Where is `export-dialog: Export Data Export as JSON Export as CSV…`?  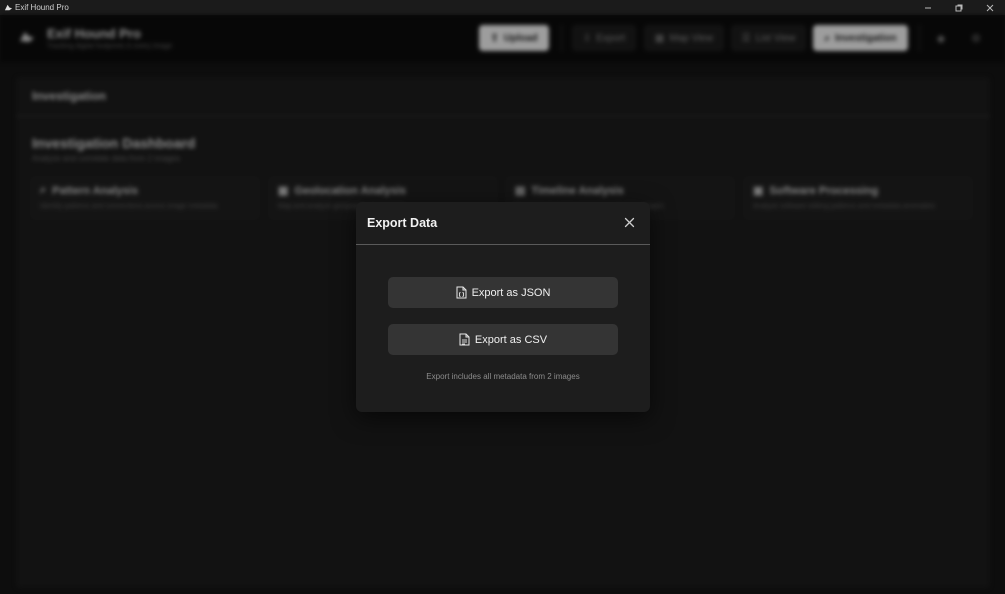 export-dialog: Export Data Export as JSON Export as CSV… is located at coordinates (503, 307).